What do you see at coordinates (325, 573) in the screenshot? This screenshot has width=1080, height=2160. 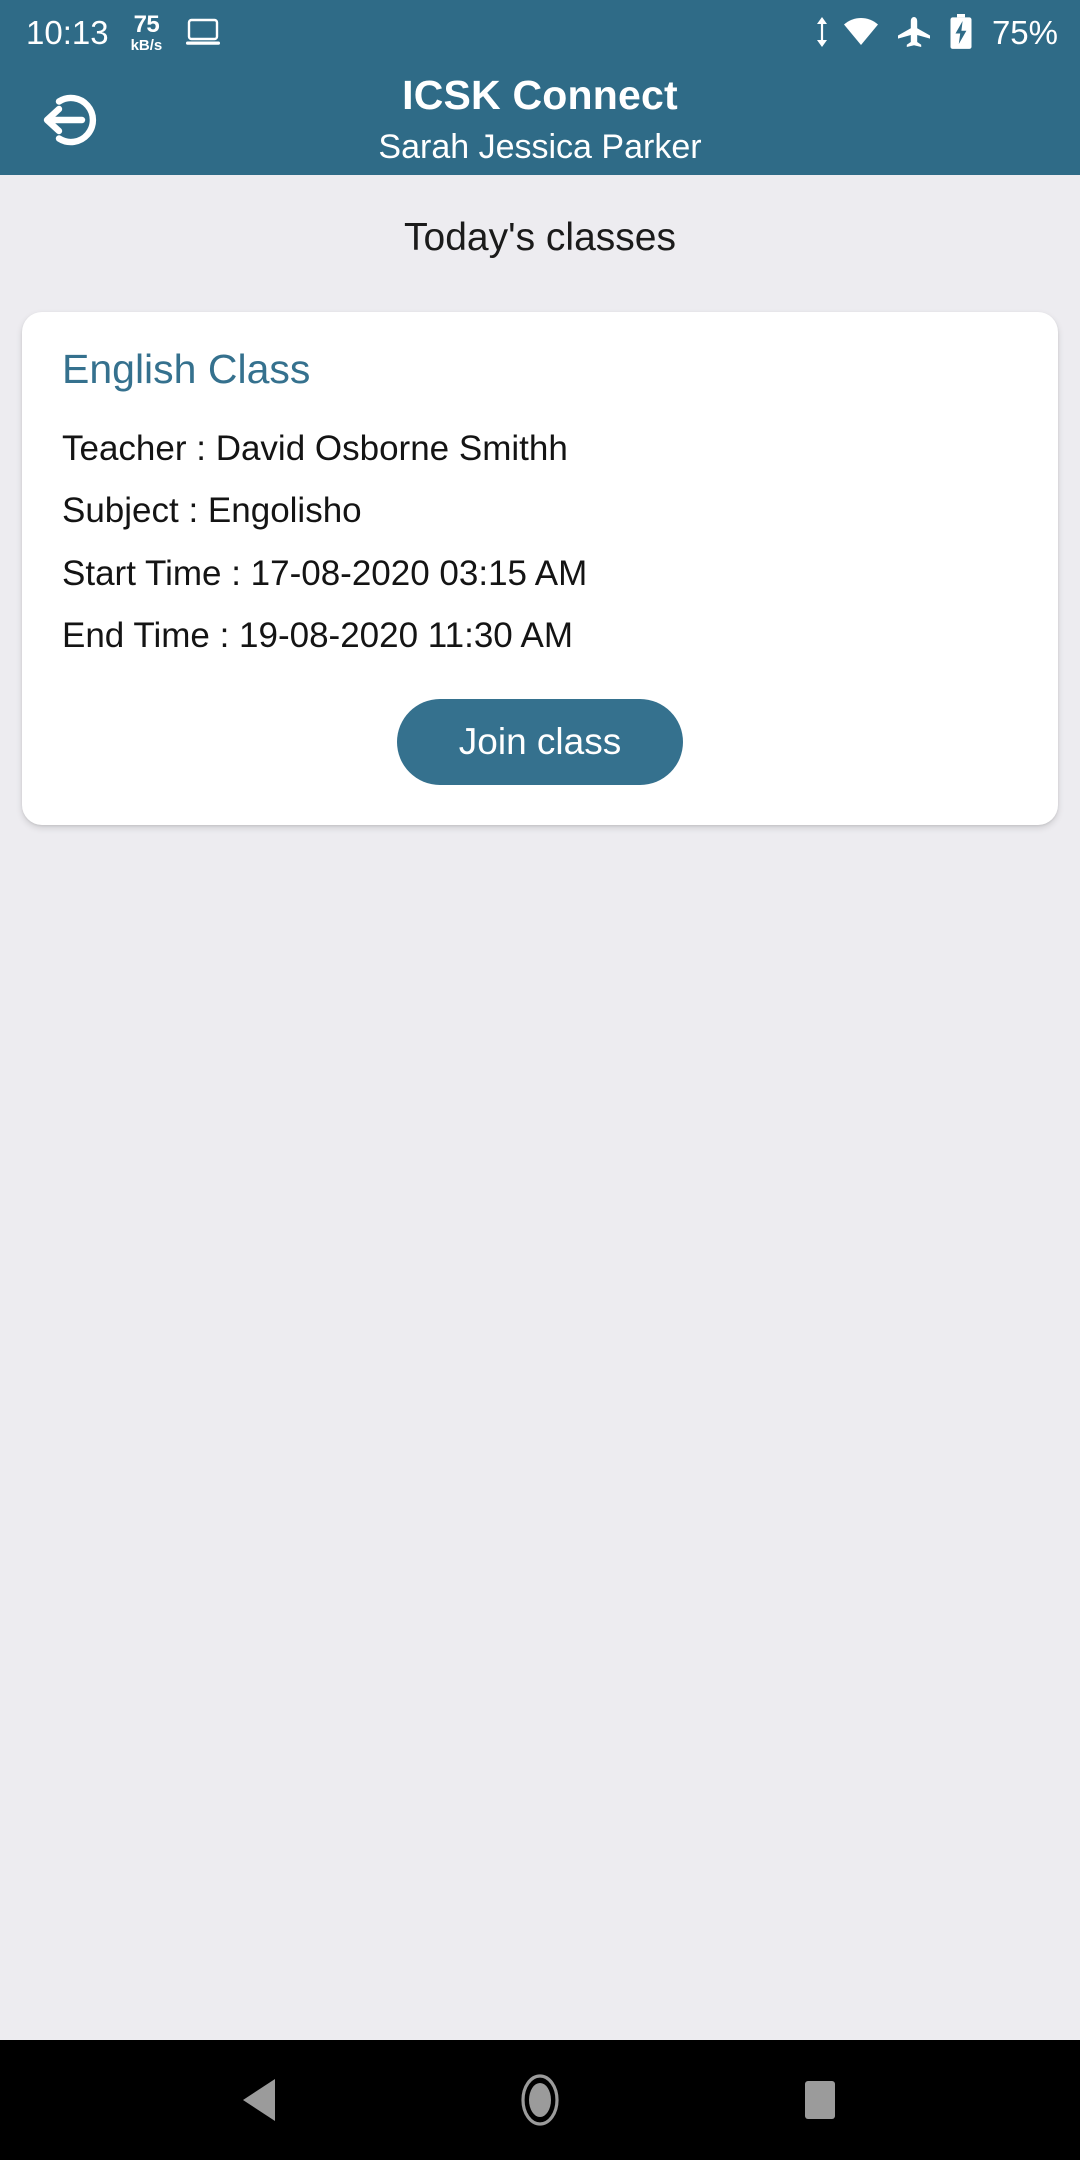 I see `class-start-time: Start Time : 17-08-2020 03:15 AM` at bounding box center [325, 573].